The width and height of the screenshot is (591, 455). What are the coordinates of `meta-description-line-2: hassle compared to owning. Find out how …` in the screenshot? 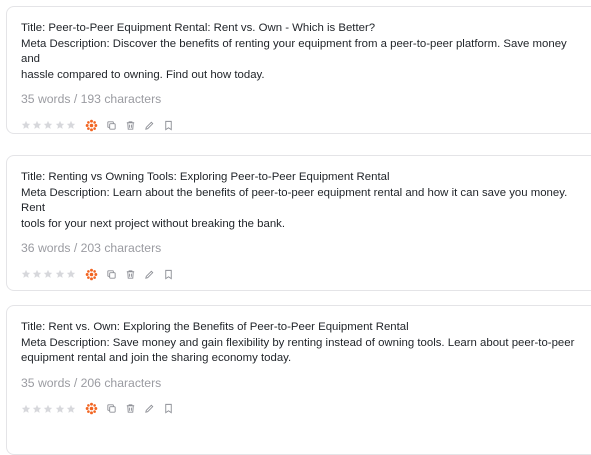 It's located at (143, 74).